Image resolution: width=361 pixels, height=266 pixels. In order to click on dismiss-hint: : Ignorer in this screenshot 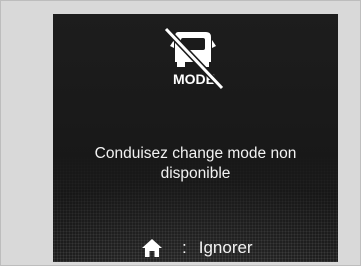, I will do `click(197, 248)`.